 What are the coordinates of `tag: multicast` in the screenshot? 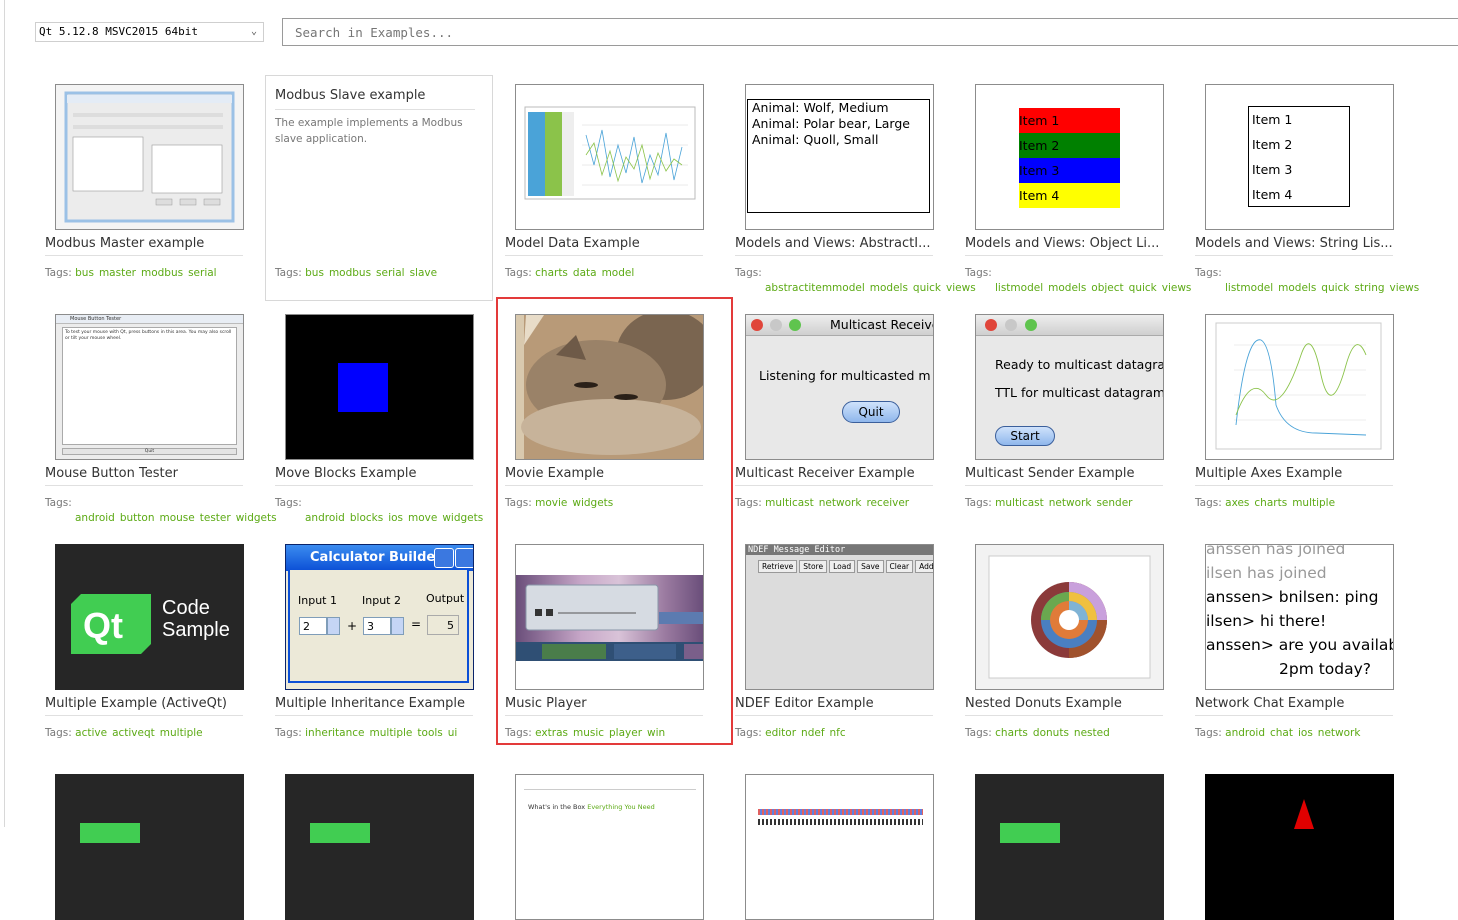 It's located at (789, 503).